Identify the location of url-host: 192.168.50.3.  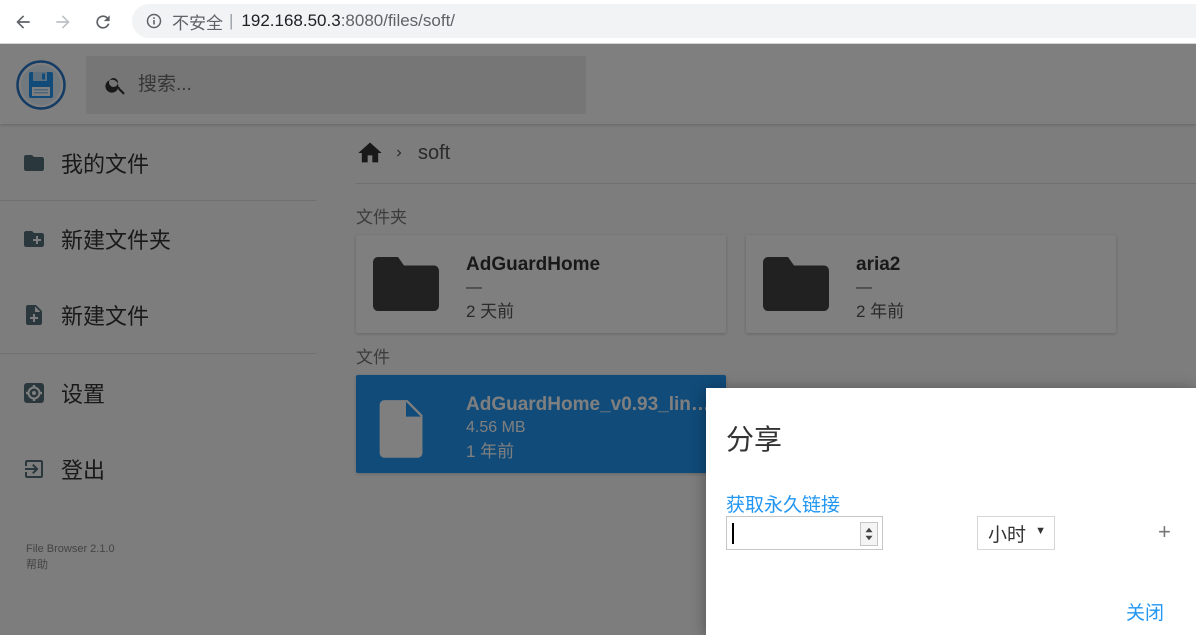
(291, 20).